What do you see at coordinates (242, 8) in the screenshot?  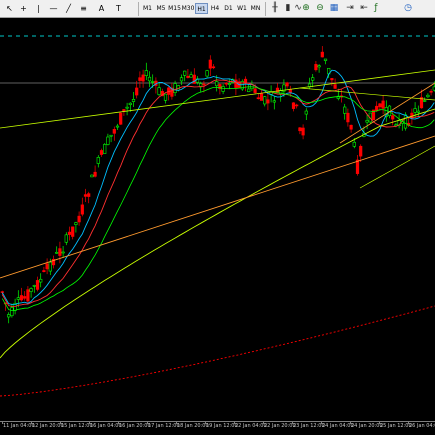 I see `timeframe-w1-button: W1` at bounding box center [242, 8].